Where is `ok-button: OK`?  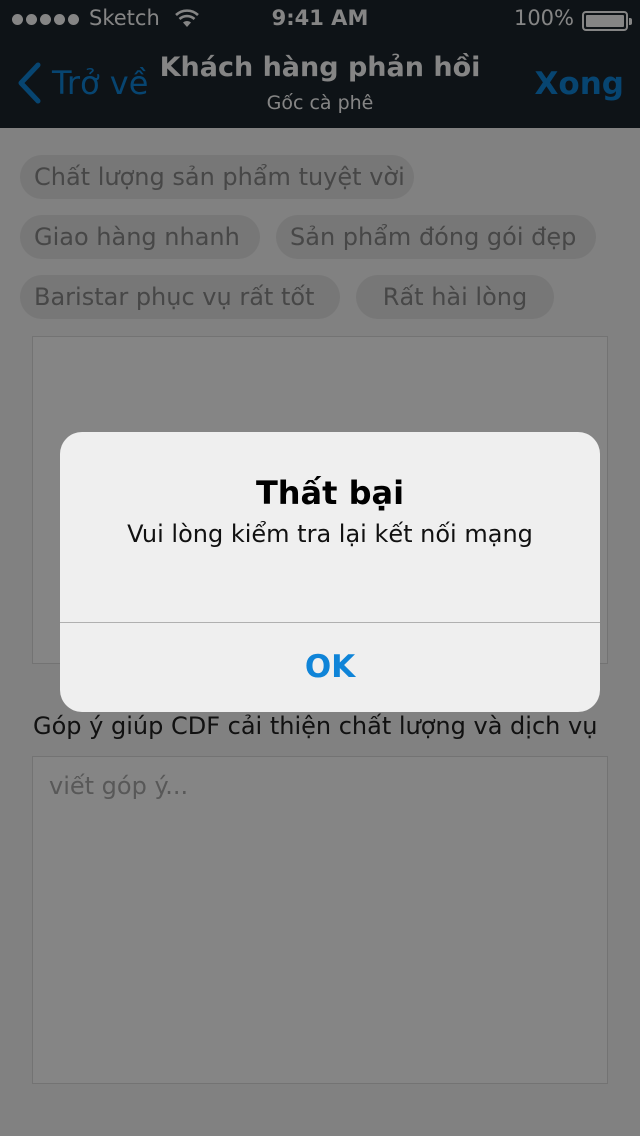 ok-button: OK is located at coordinates (330, 667).